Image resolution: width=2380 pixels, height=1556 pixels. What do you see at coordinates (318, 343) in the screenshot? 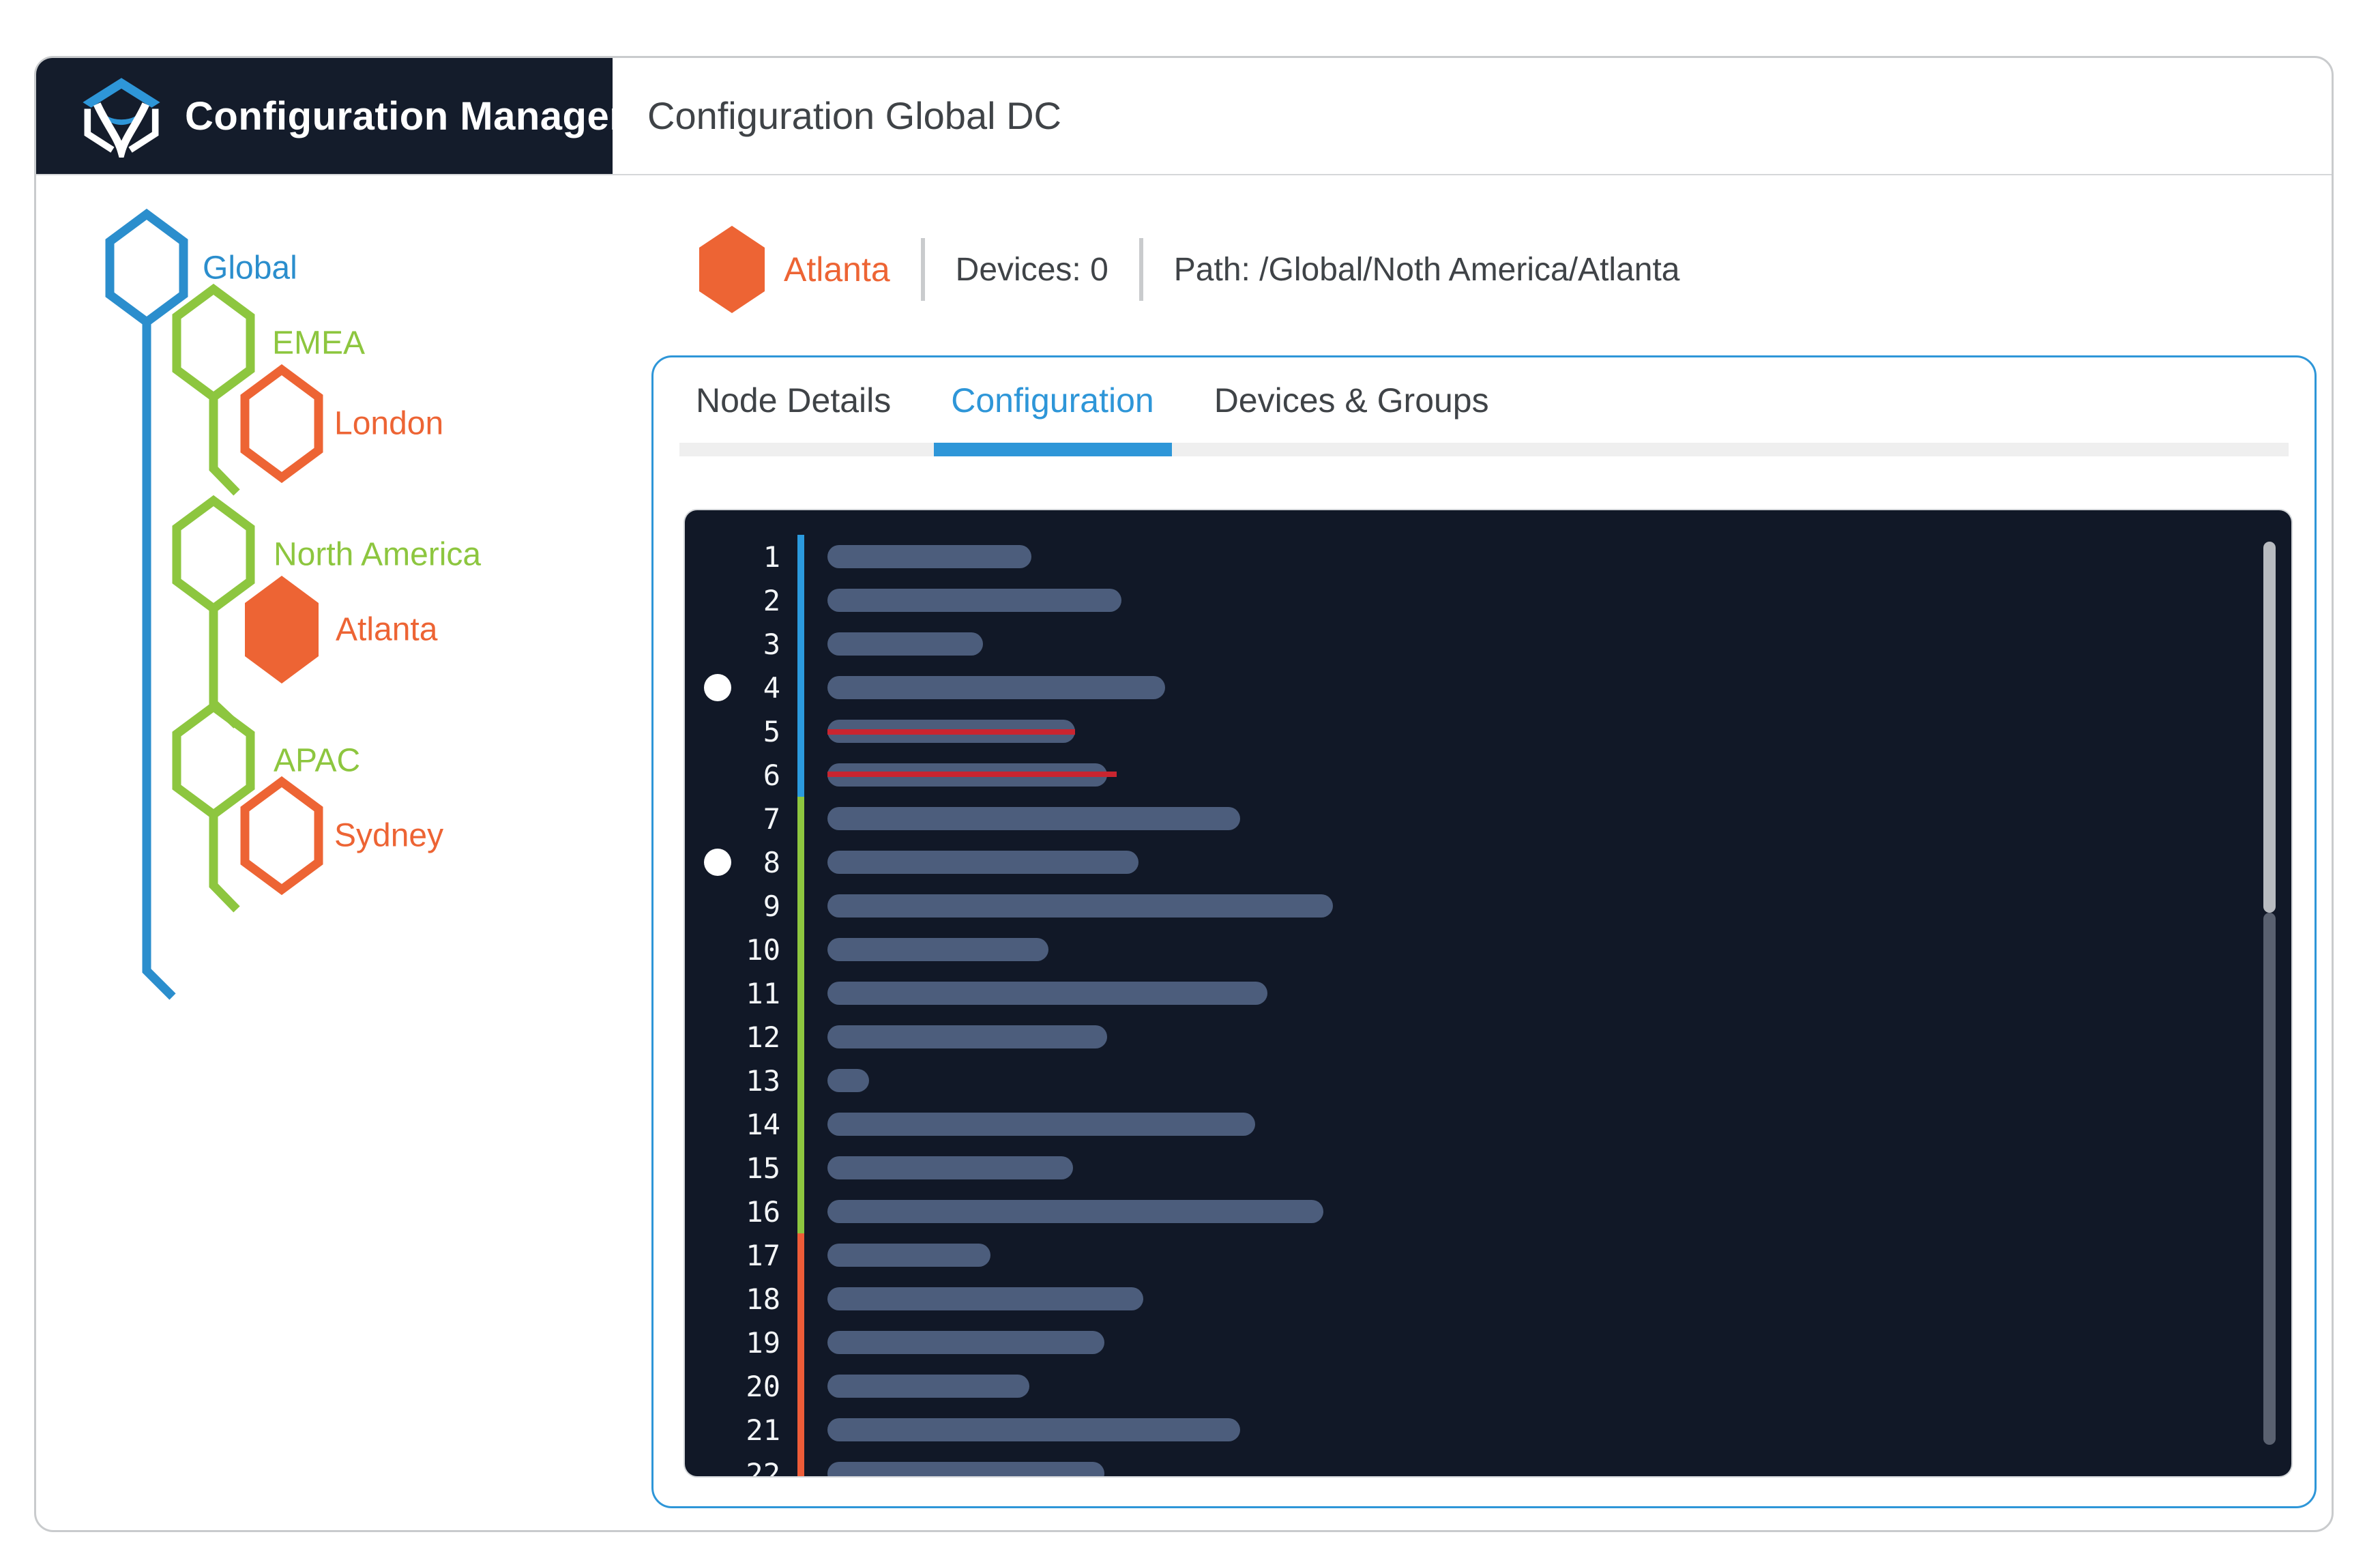
I see `tree-label-emea: EMEA` at bounding box center [318, 343].